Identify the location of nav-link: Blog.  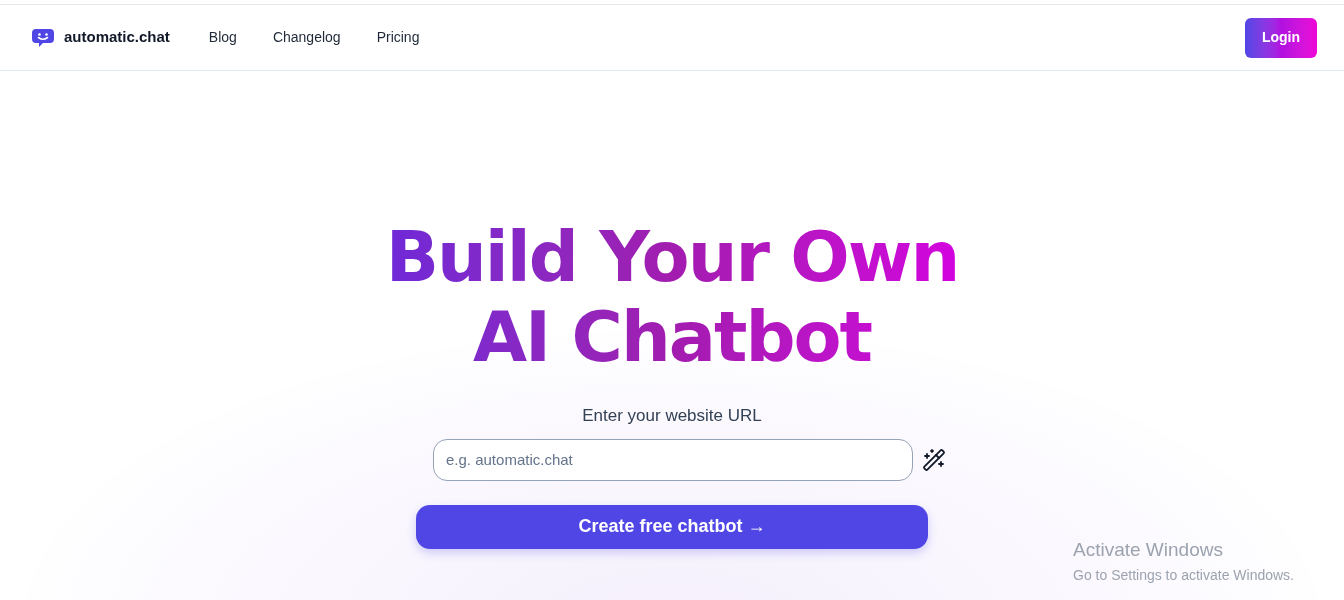
(222, 37).